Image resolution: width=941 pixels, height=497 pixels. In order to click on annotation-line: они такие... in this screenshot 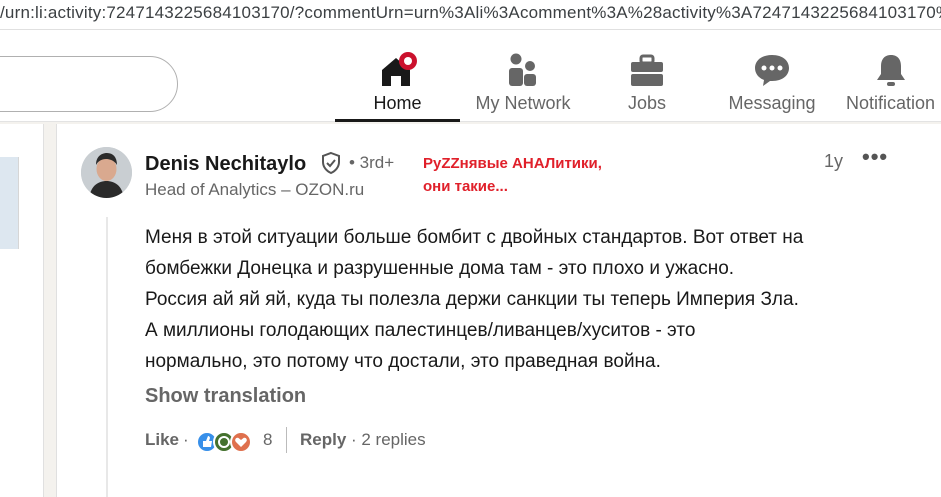, I will do `click(465, 186)`.